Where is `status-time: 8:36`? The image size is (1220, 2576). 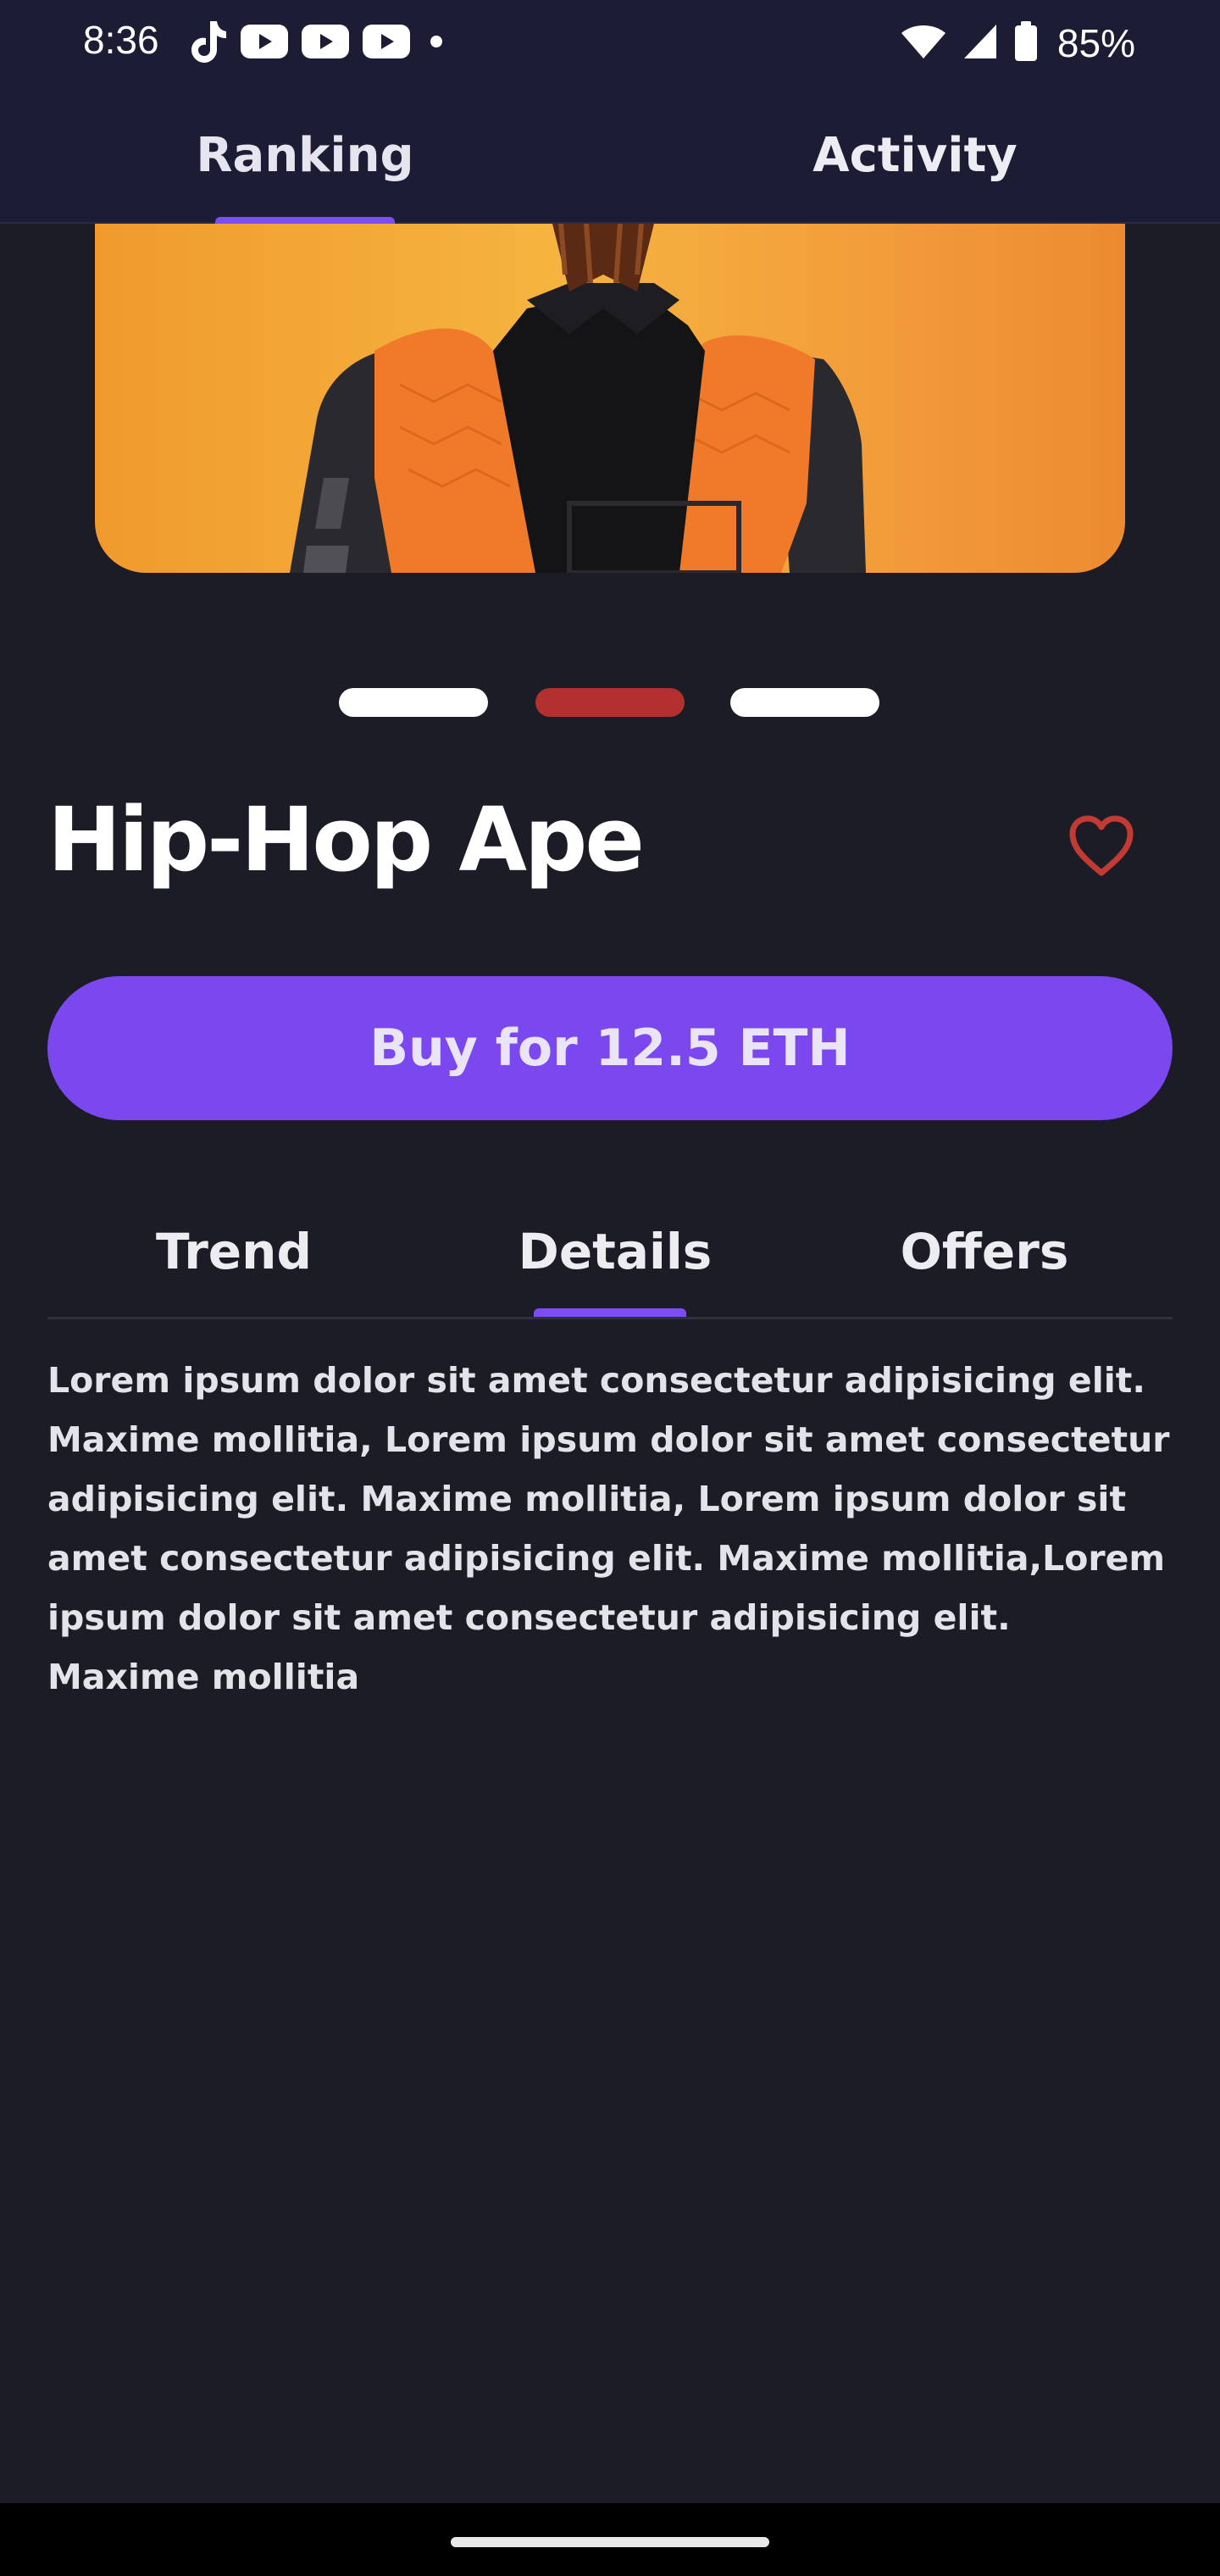
status-time: 8:36 is located at coordinates (121, 40).